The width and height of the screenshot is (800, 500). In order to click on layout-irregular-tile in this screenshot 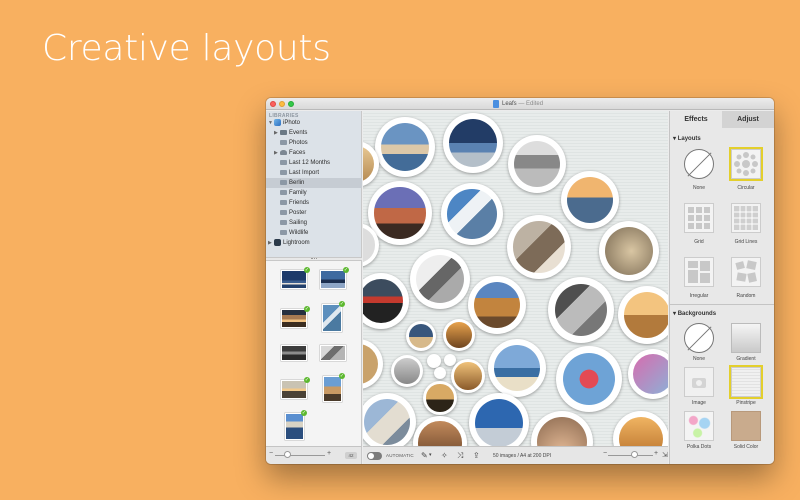, I will do `click(699, 272)`.